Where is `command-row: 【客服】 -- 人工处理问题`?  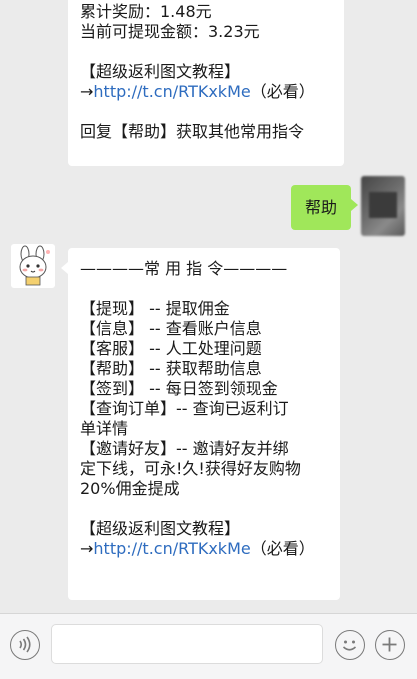 command-row: 【客服】 -- 人工处理问题 is located at coordinates (204, 349).